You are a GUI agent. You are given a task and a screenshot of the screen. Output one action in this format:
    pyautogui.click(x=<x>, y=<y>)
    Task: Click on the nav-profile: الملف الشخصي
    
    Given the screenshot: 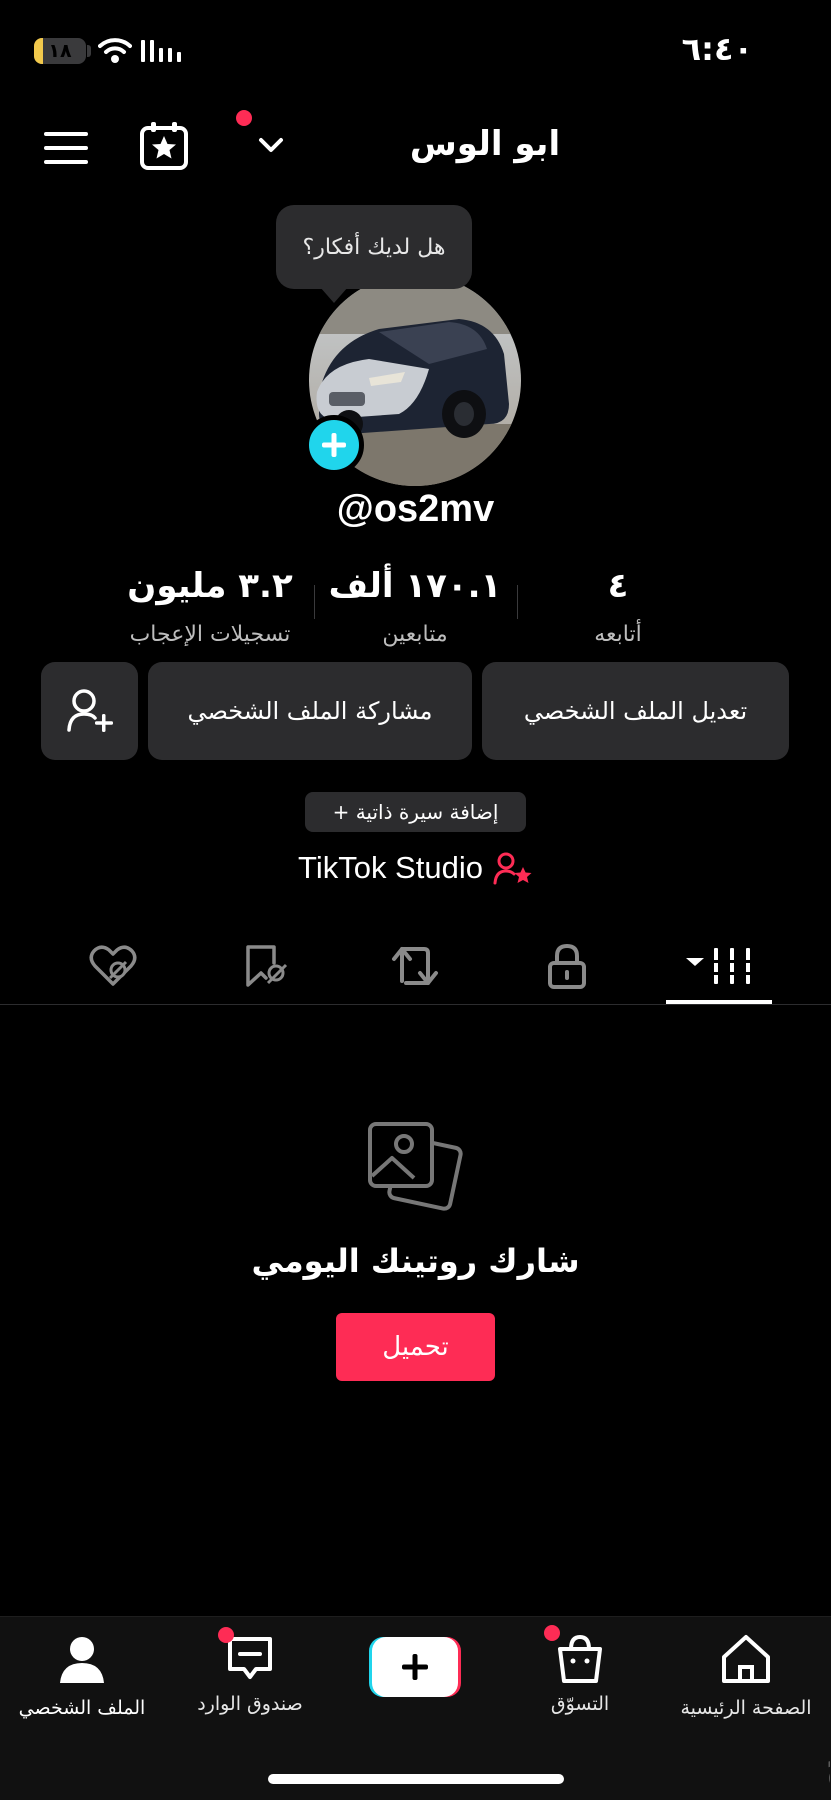 What is the action you would take?
    pyautogui.click(x=82, y=1675)
    